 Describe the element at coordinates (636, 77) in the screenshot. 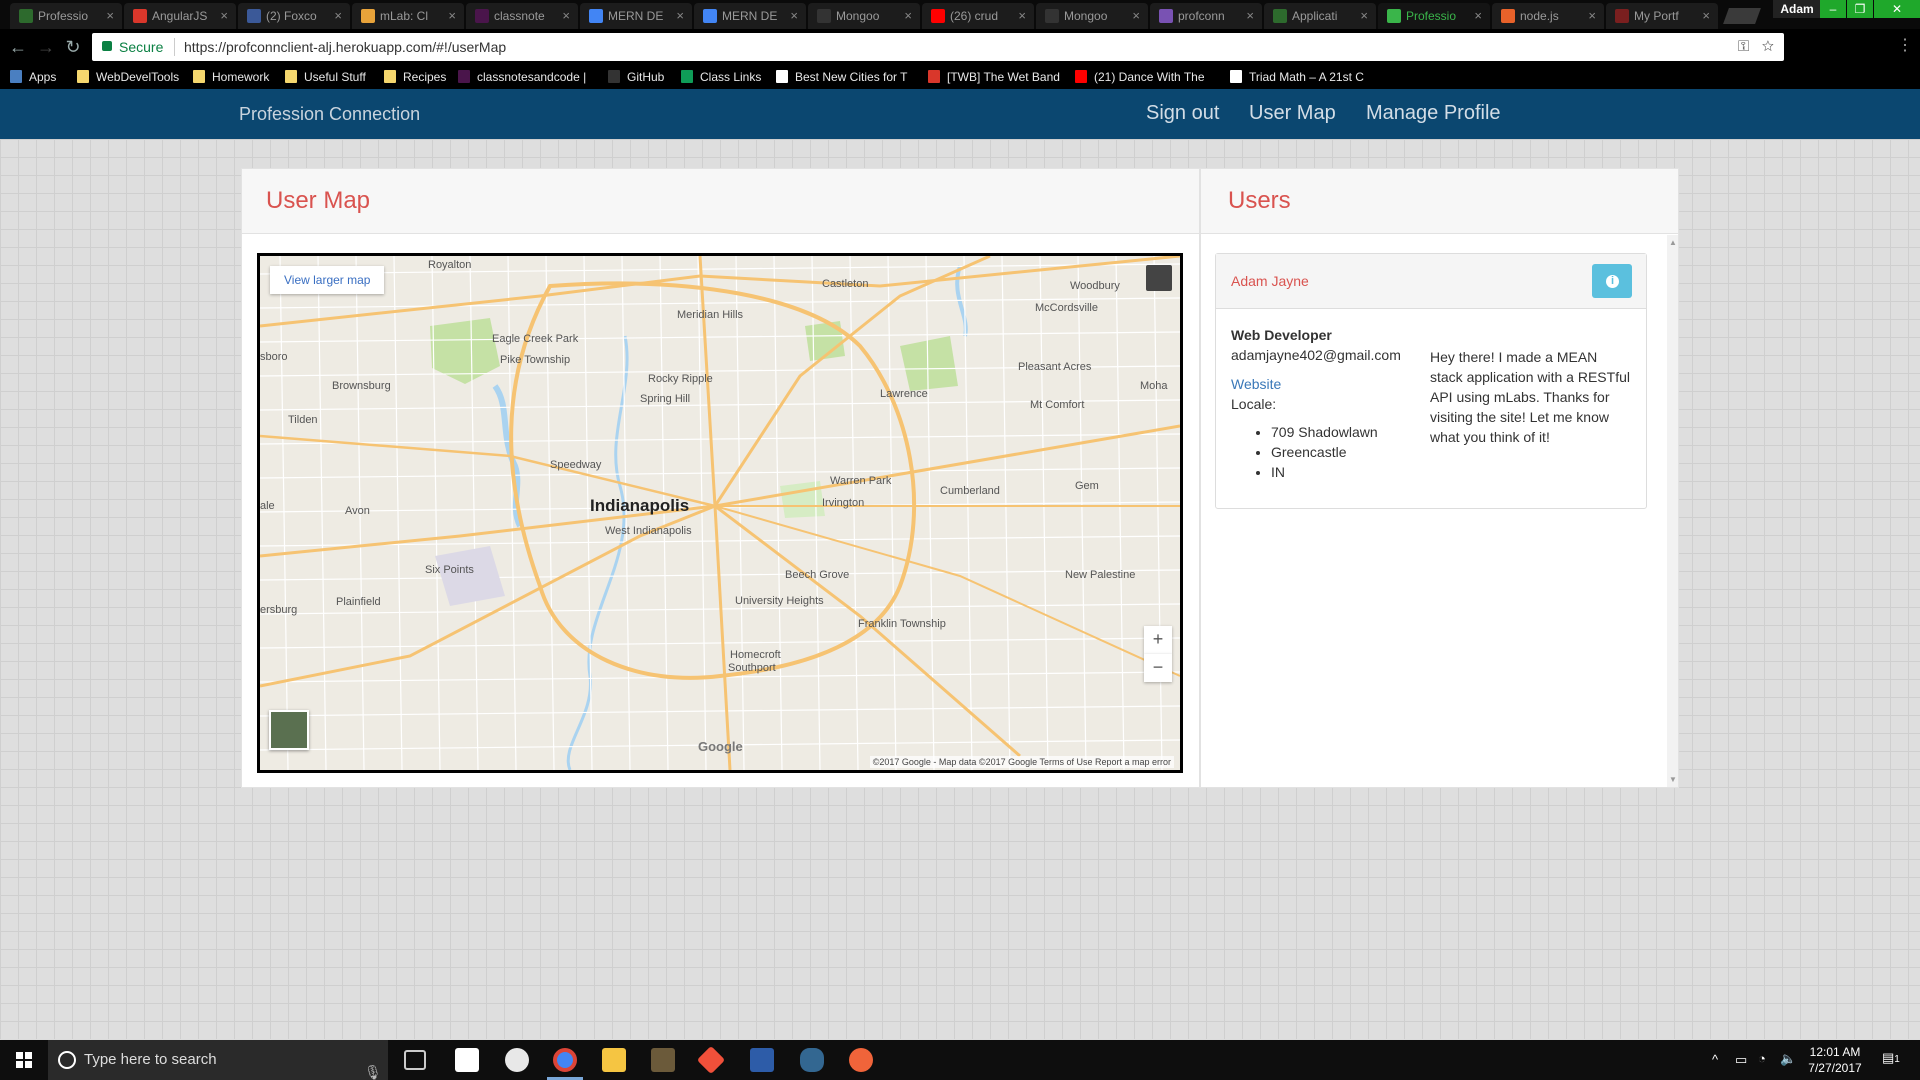

I see `bookmark-item: GitHub` at that location.